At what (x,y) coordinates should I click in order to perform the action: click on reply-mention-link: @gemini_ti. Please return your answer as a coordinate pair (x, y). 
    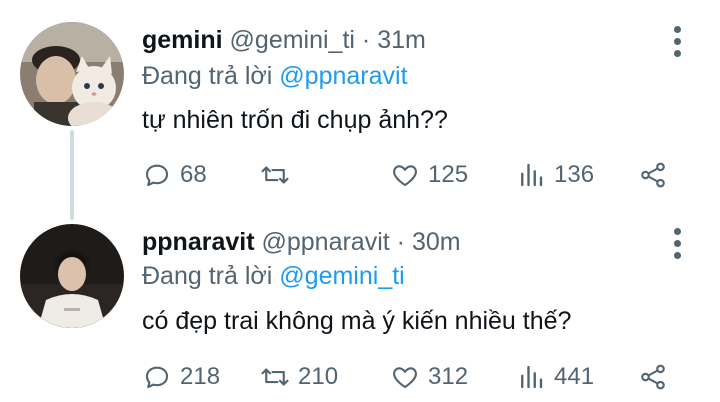
    Looking at the image, I should click on (341, 276).